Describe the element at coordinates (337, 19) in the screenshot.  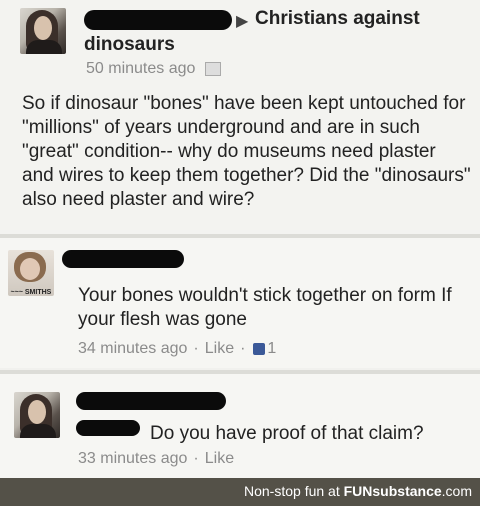
I see `group-name-link: Christians against` at that location.